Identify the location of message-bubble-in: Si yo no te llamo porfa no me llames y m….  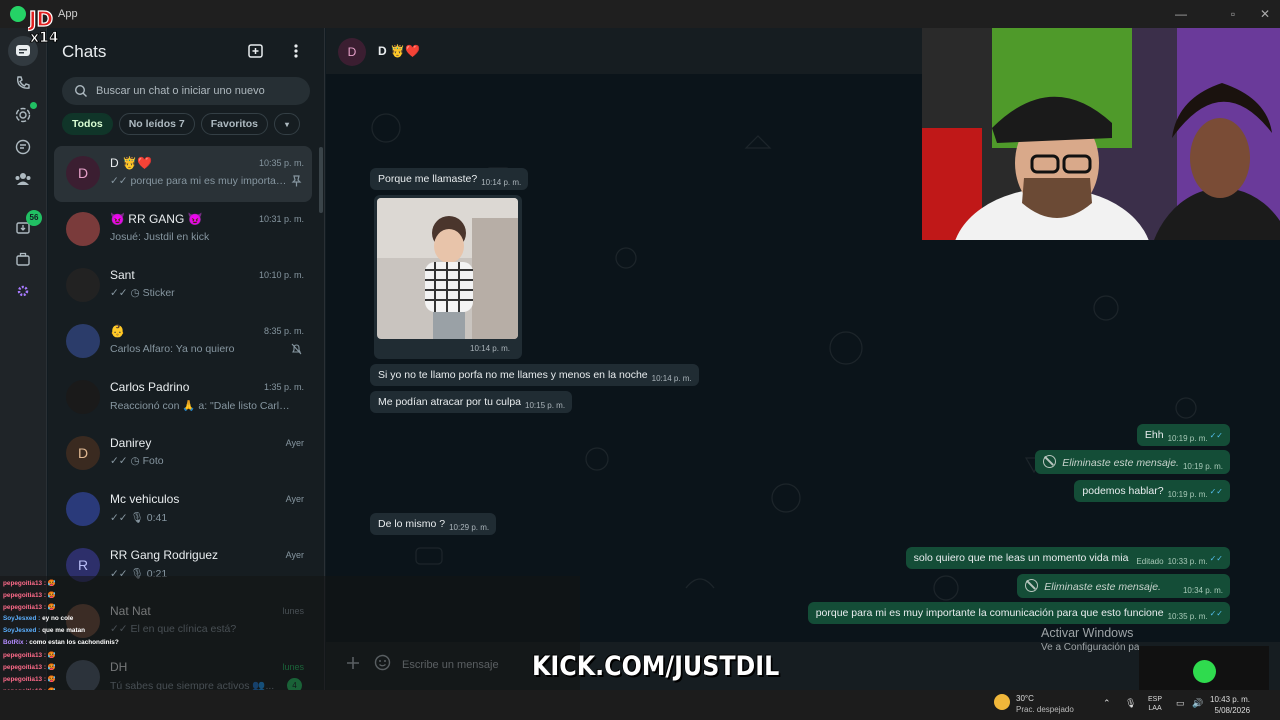
(534, 375).